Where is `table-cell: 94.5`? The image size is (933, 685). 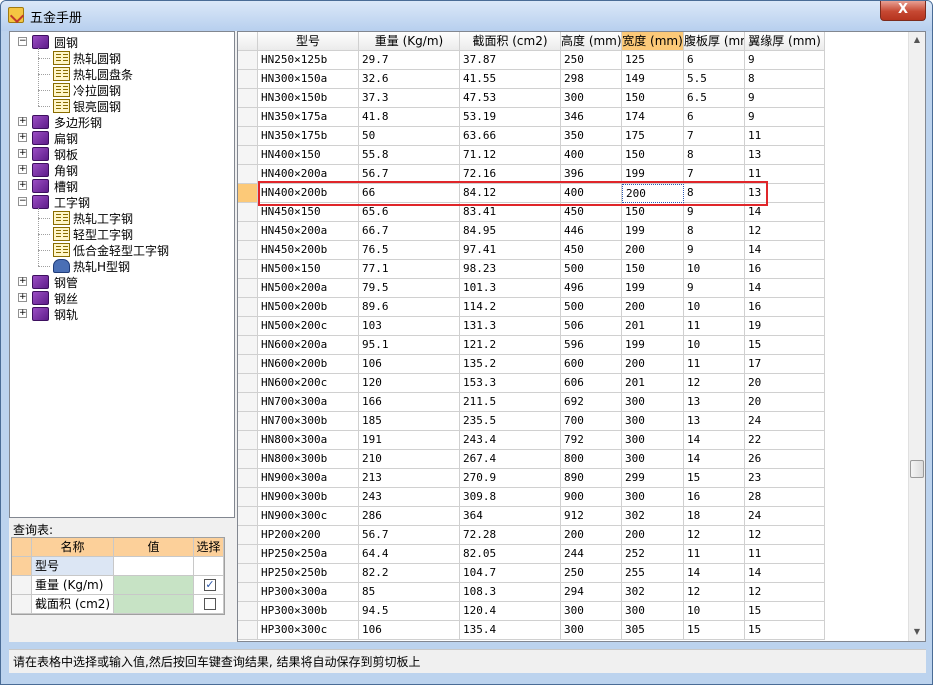
table-cell: 94.5 is located at coordinates (409, 611).